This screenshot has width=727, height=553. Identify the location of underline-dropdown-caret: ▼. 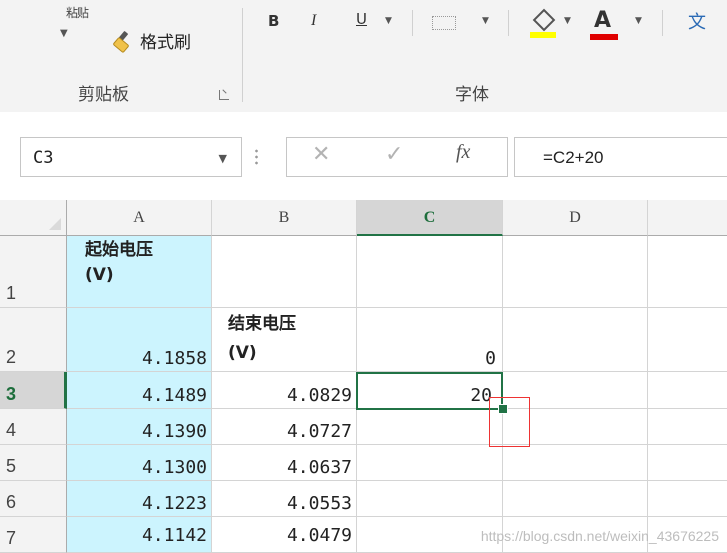
(388, 21).